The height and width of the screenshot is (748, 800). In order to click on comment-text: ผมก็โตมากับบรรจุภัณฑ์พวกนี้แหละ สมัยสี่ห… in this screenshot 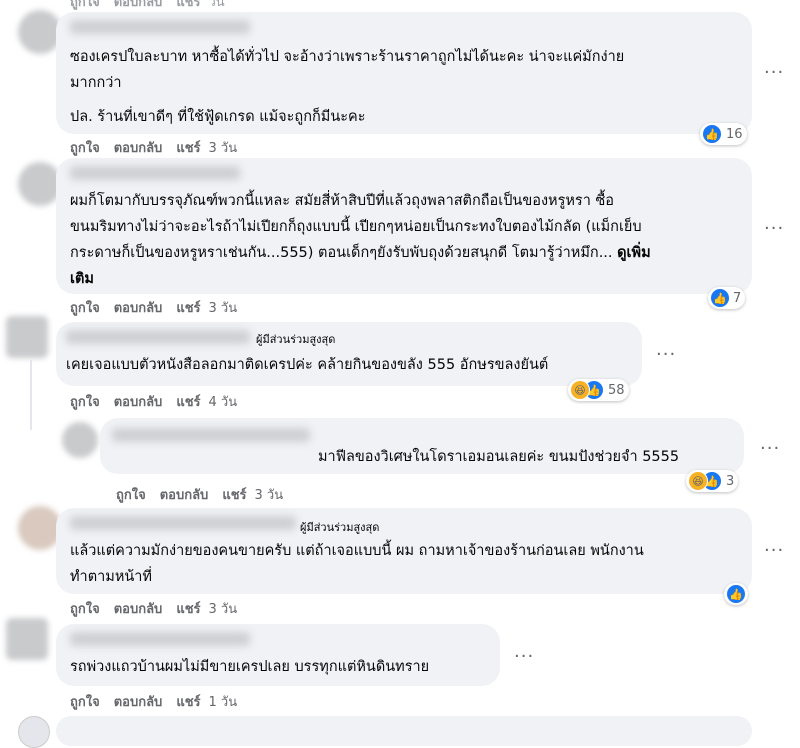, I will do `click(408, 240)`.